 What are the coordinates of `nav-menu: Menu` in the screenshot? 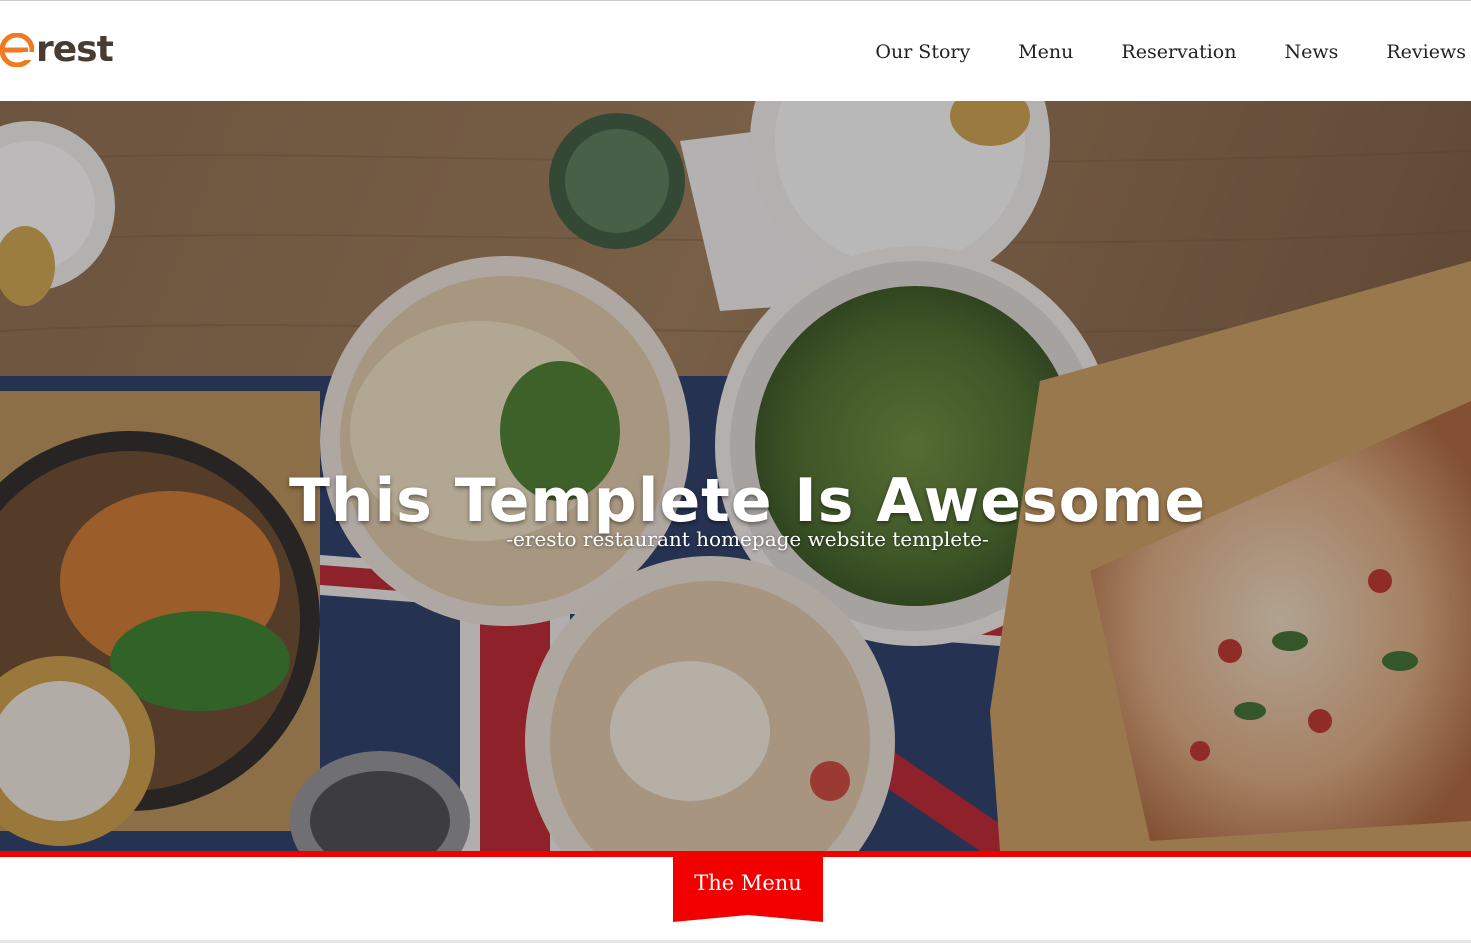 It's located at (1045, 52).